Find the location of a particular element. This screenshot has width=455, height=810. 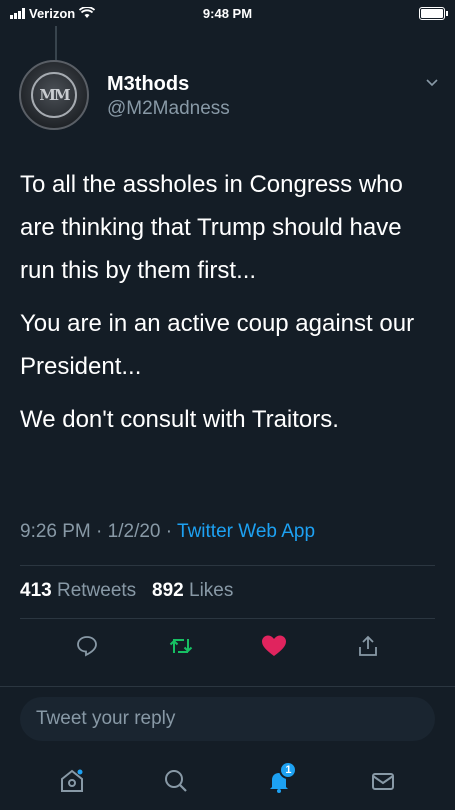

retweets-count: 413 is located at coordinates (36, 590).